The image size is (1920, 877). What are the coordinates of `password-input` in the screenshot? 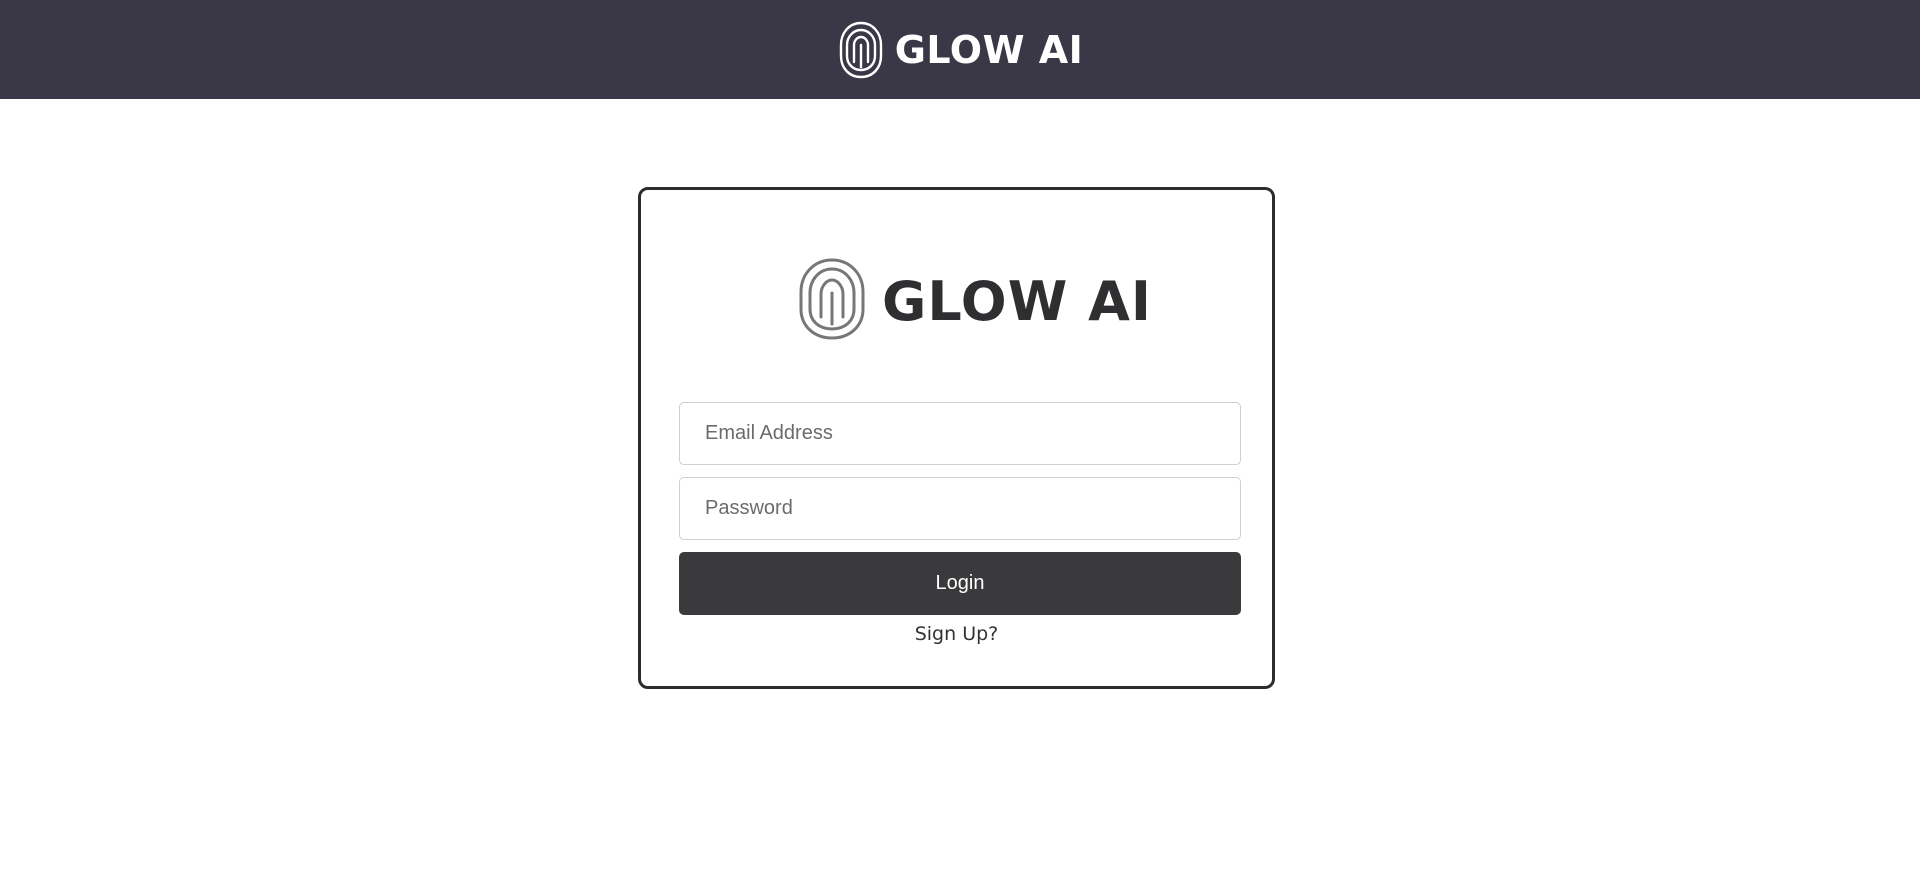 It's located at (960, 508).